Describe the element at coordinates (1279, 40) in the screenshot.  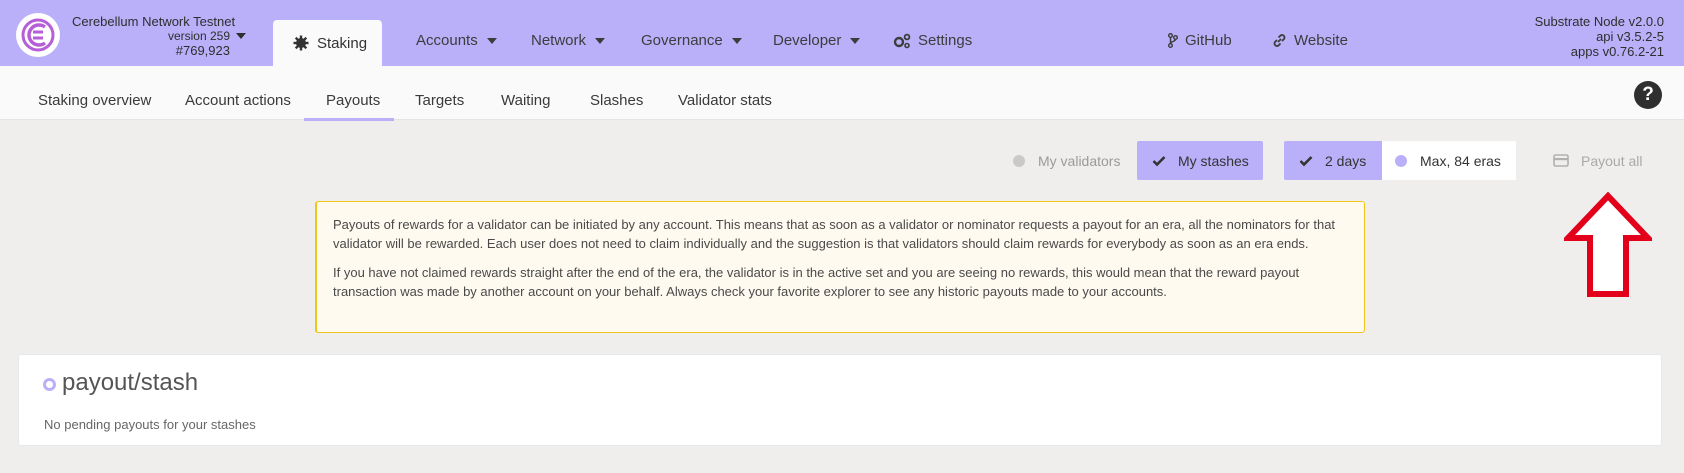
I see `link-icon` at that location.